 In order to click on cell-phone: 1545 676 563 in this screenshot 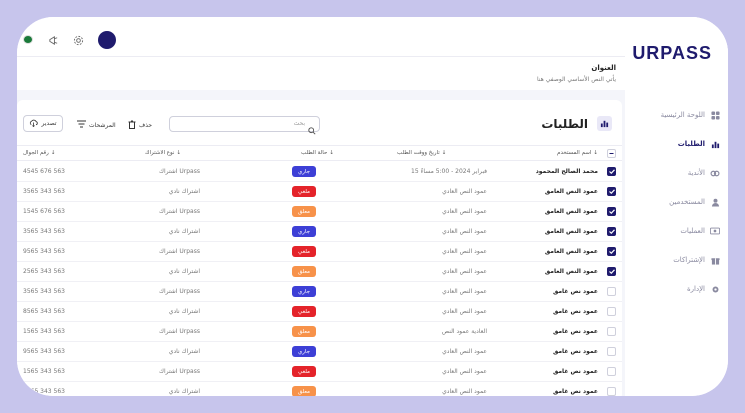, I will do `click(44, 211)`.